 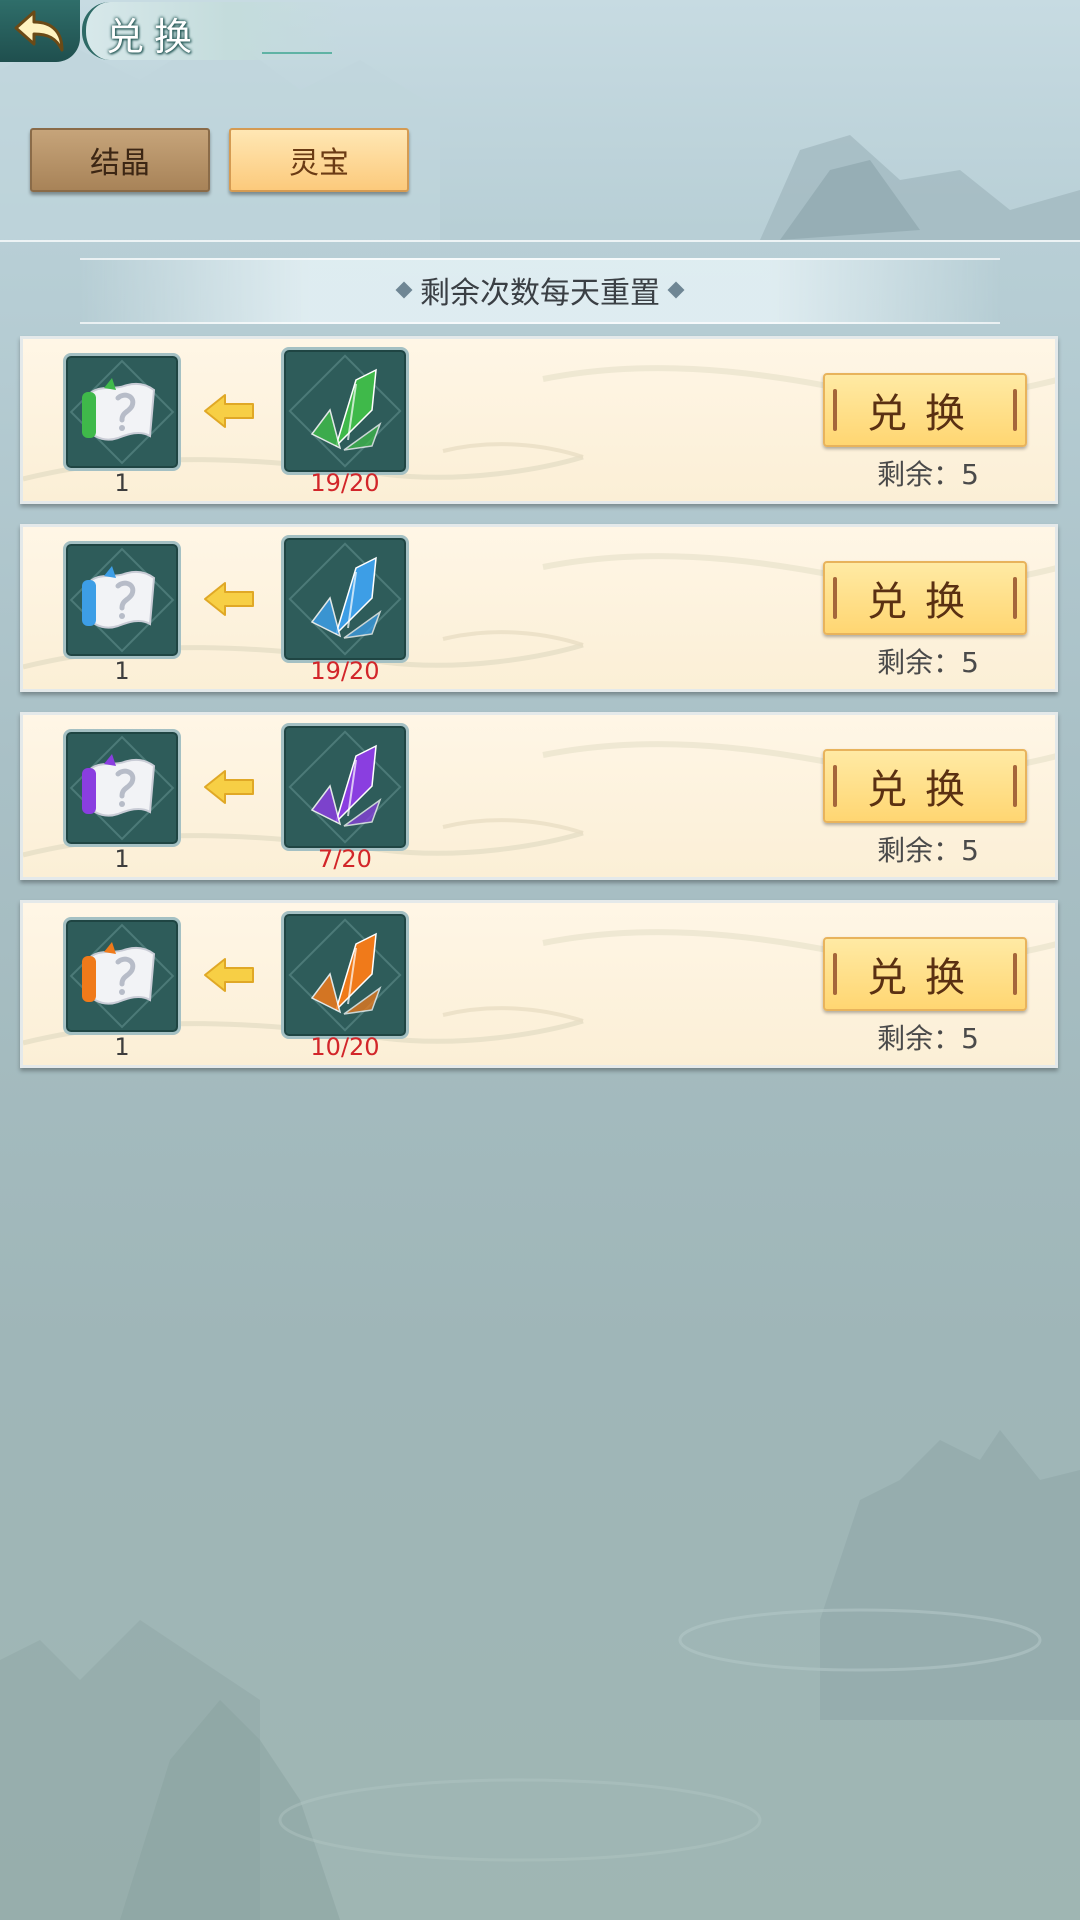 What do you see at coordinates (345, 1047) in the screenshot?
I see `cost-quantity: 10/20` at bounding box center [345, 1047].